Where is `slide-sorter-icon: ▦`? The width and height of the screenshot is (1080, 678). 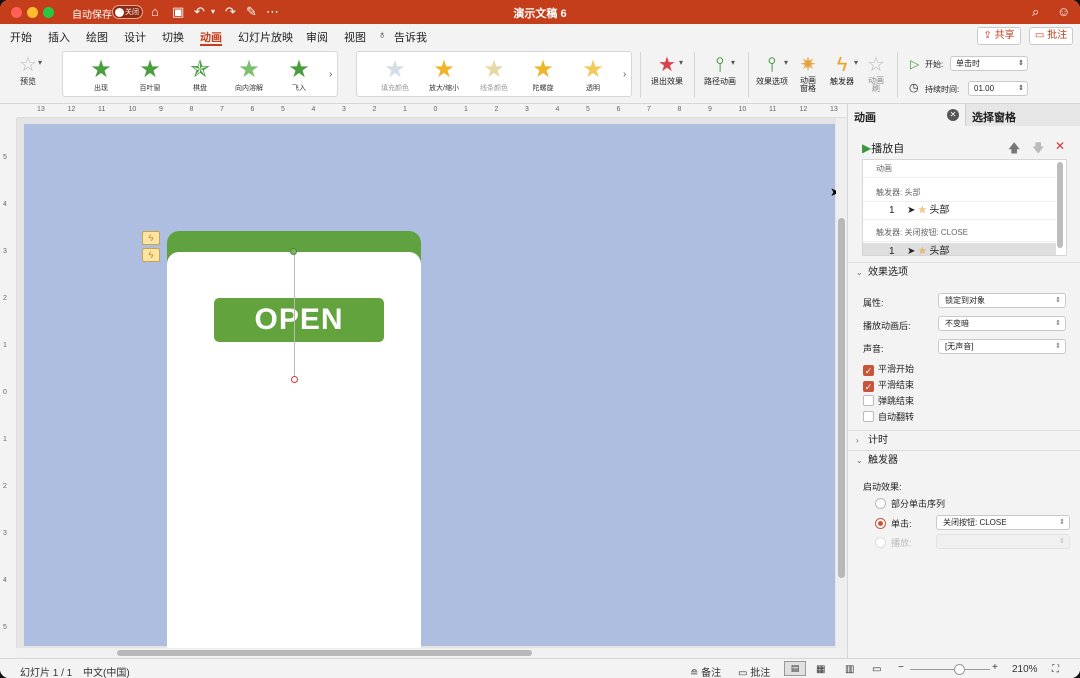
slide-sorter-icon: ▦ is located at coordinates (820, 669).